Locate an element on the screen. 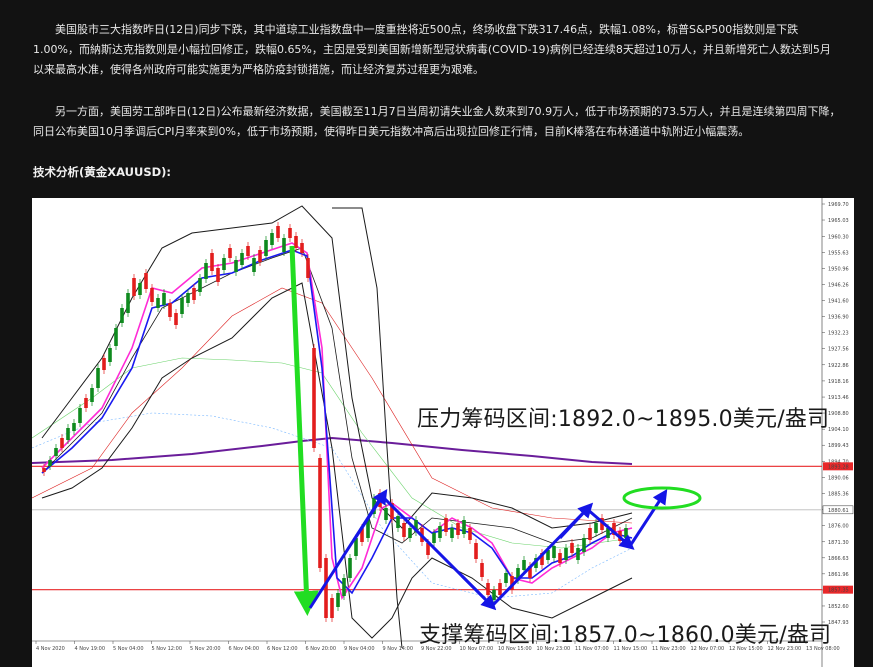 The height and width of the screenshot is (667, 873). price-tick-label: 1960.30 is located at coordinates (838, 237).